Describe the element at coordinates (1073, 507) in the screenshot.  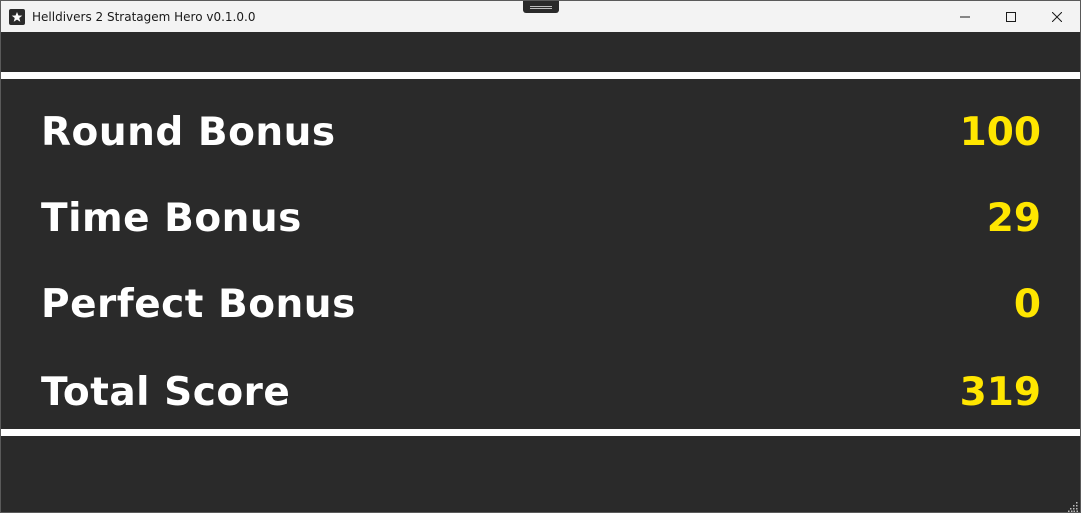
I see `resize-grip-icon` at that location.